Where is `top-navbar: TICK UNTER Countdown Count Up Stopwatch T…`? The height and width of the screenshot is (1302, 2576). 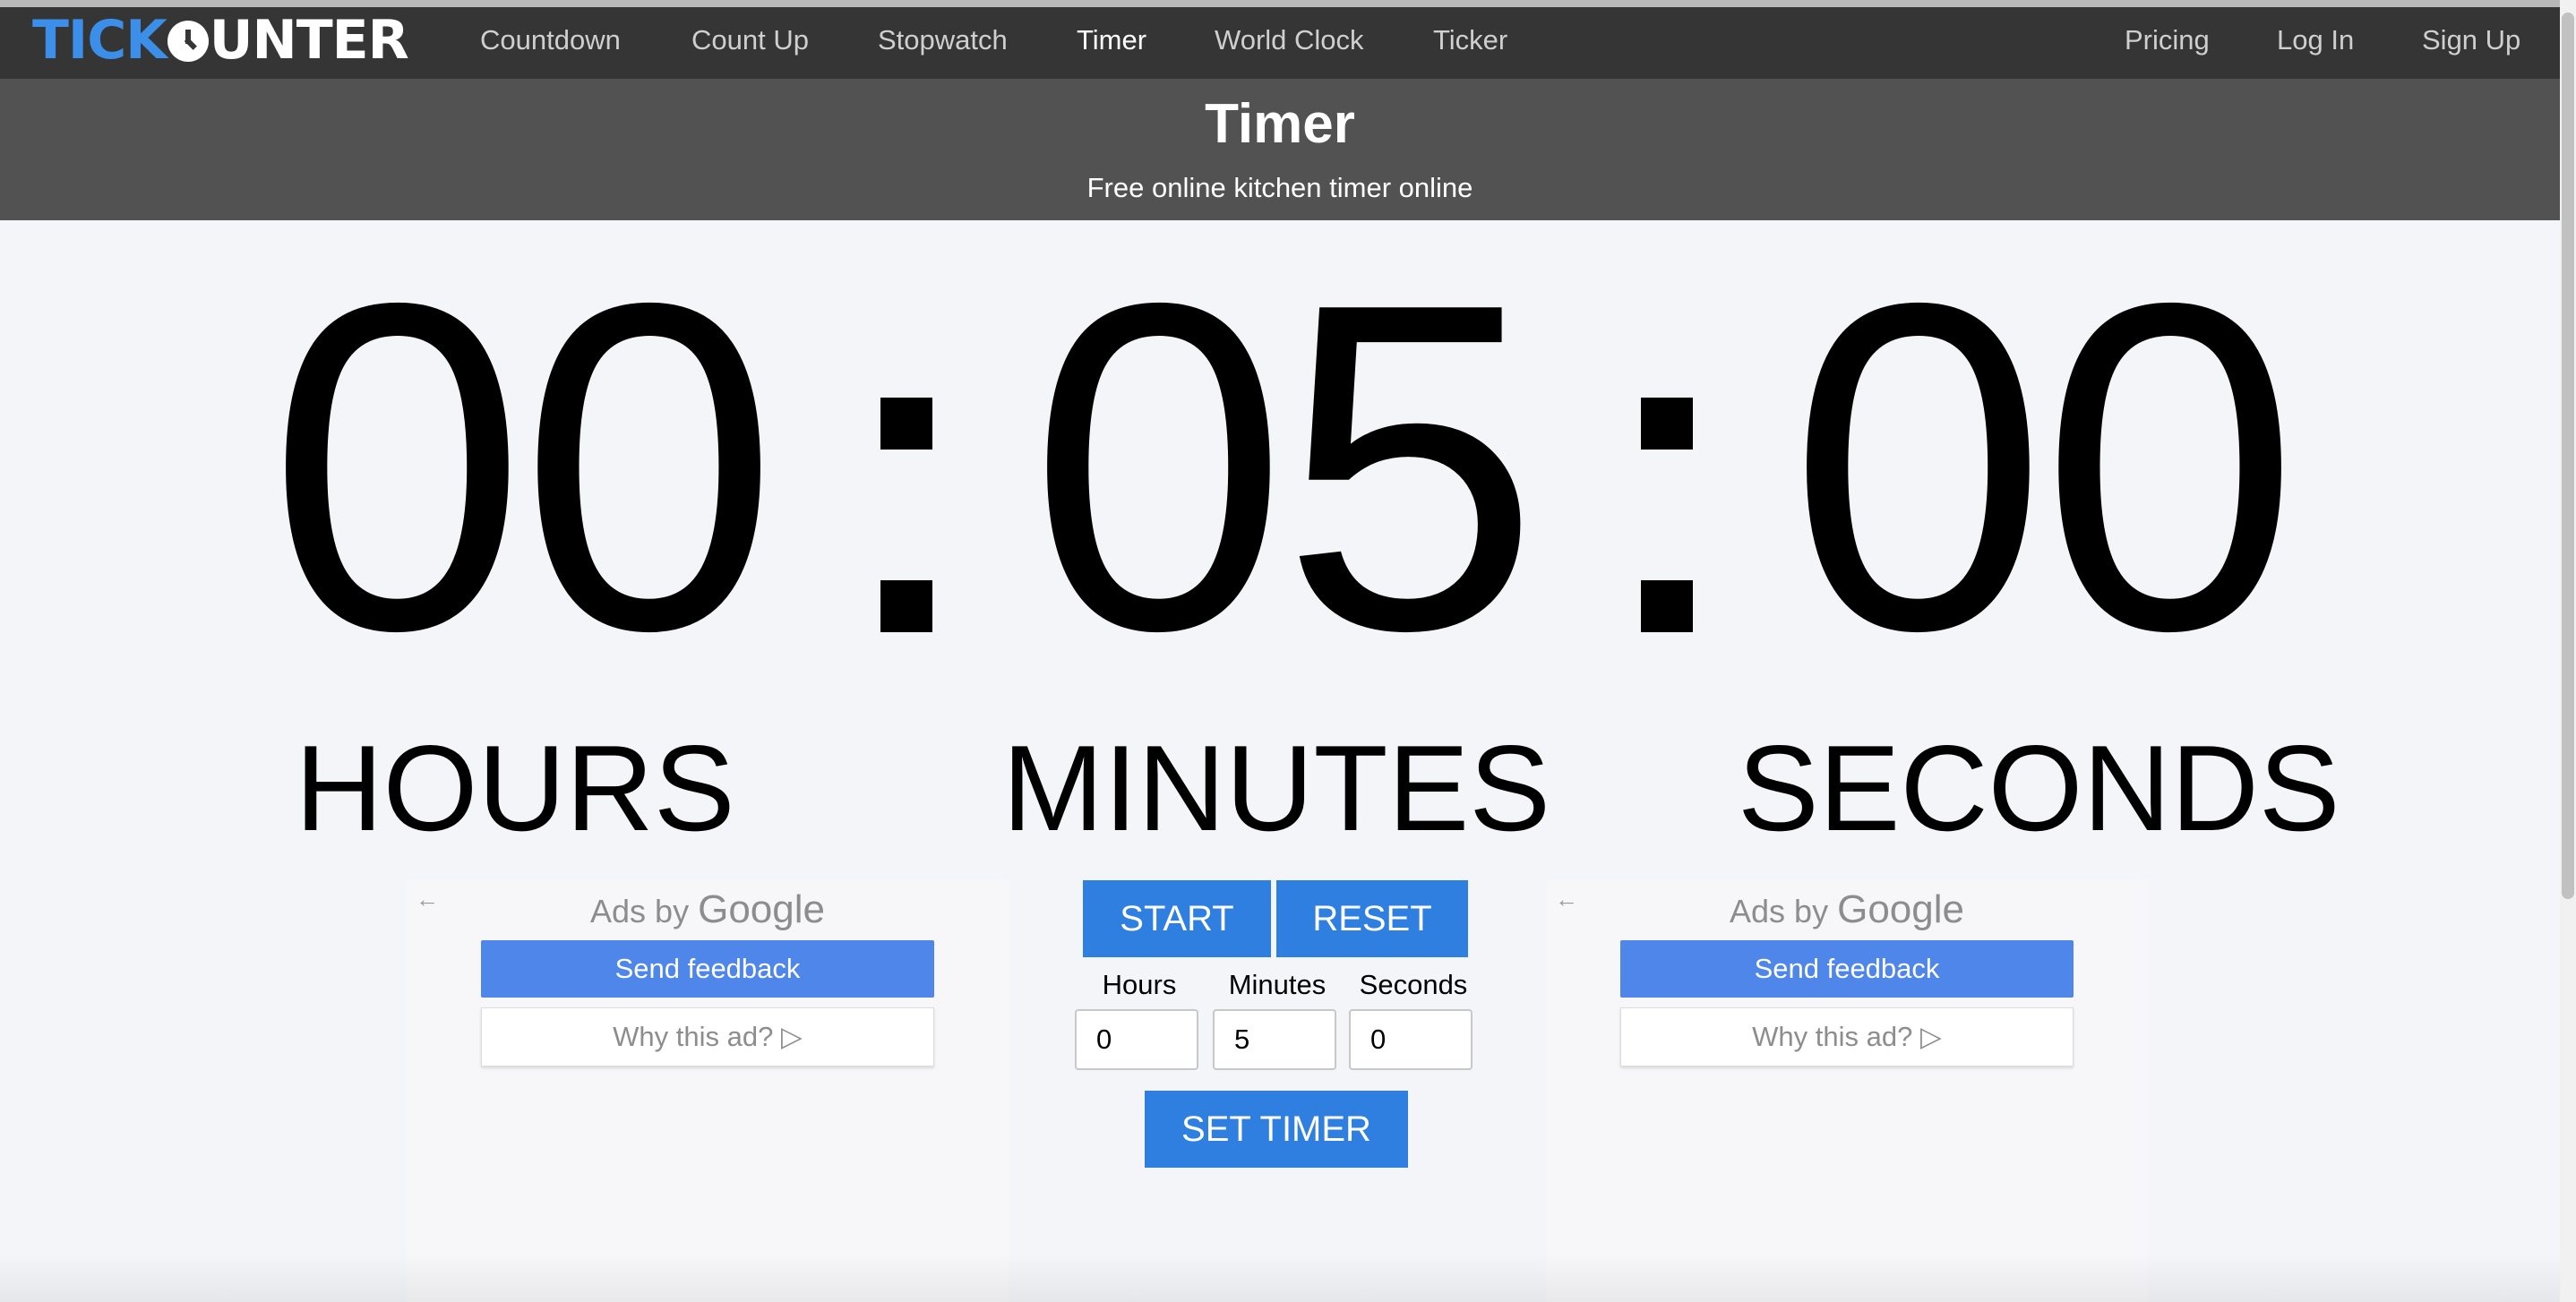
top-navbar: TICK UNTER Countdown Count Up Stopwatch T… is located at coordinates (1280, 40).